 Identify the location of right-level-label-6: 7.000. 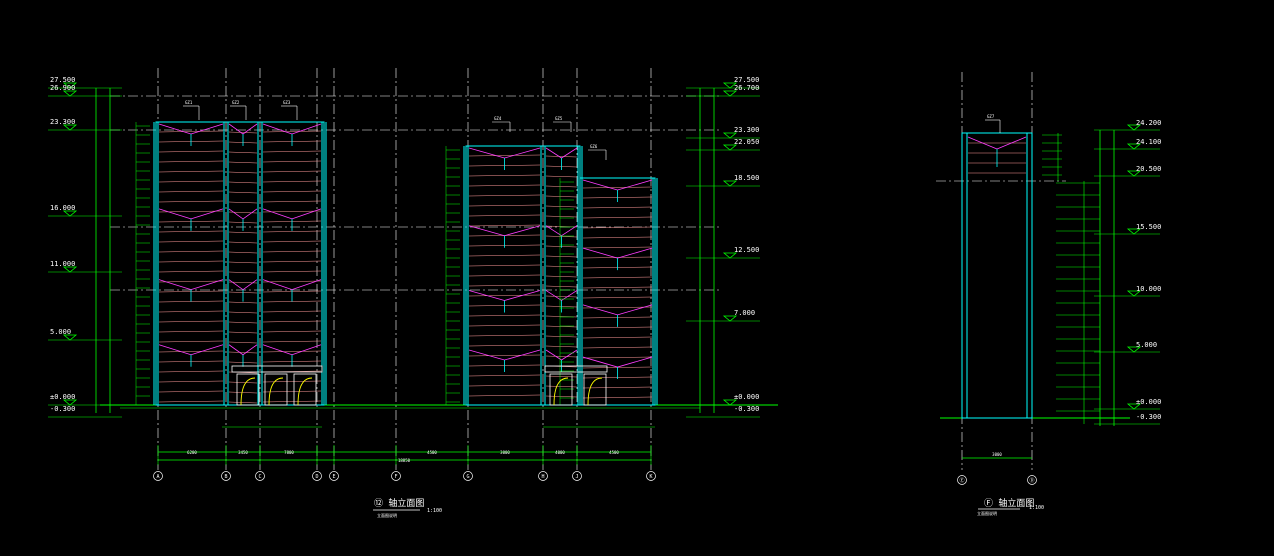
(744, 313).